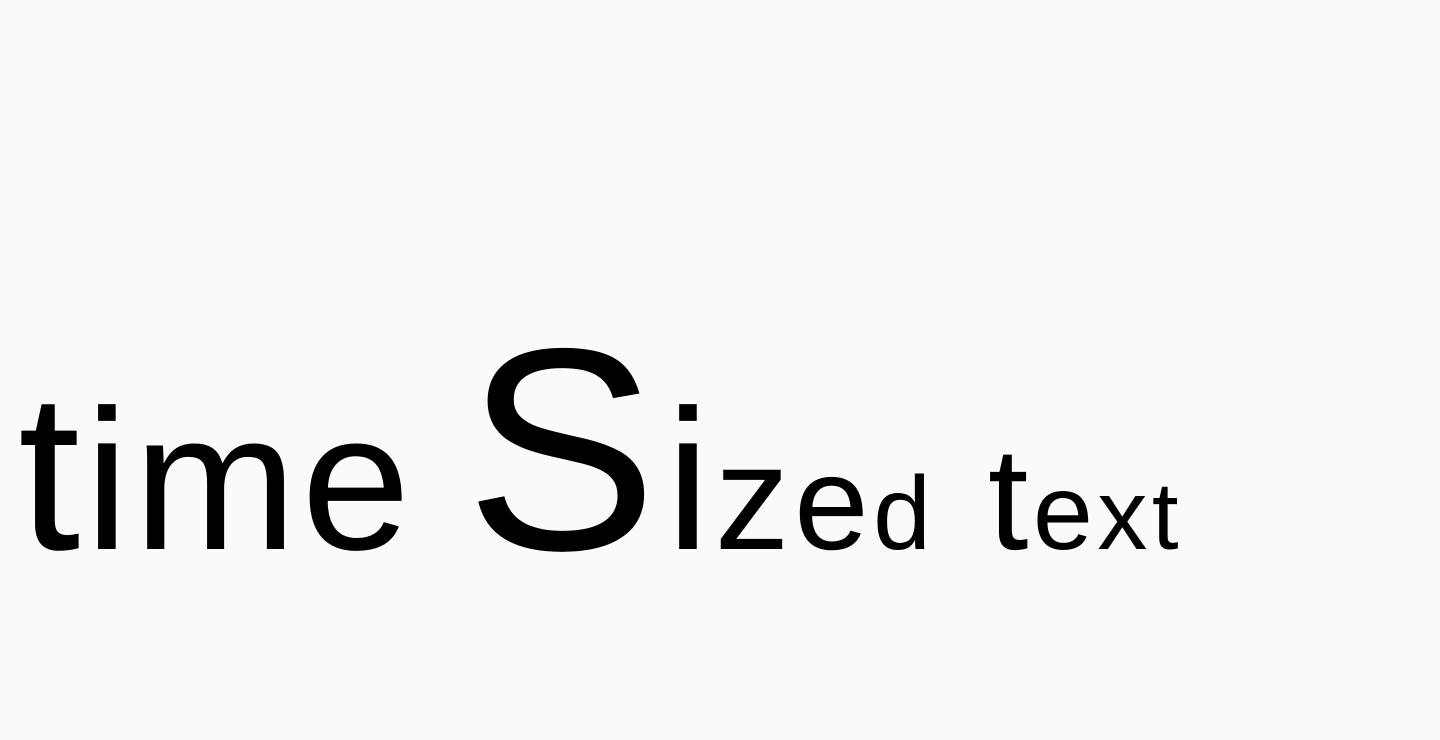 This screenshot has width=1440, height=740. Describe the element at coordinates (356, 481) in the screenshot. I see `glyph-e-1: e` at that location.